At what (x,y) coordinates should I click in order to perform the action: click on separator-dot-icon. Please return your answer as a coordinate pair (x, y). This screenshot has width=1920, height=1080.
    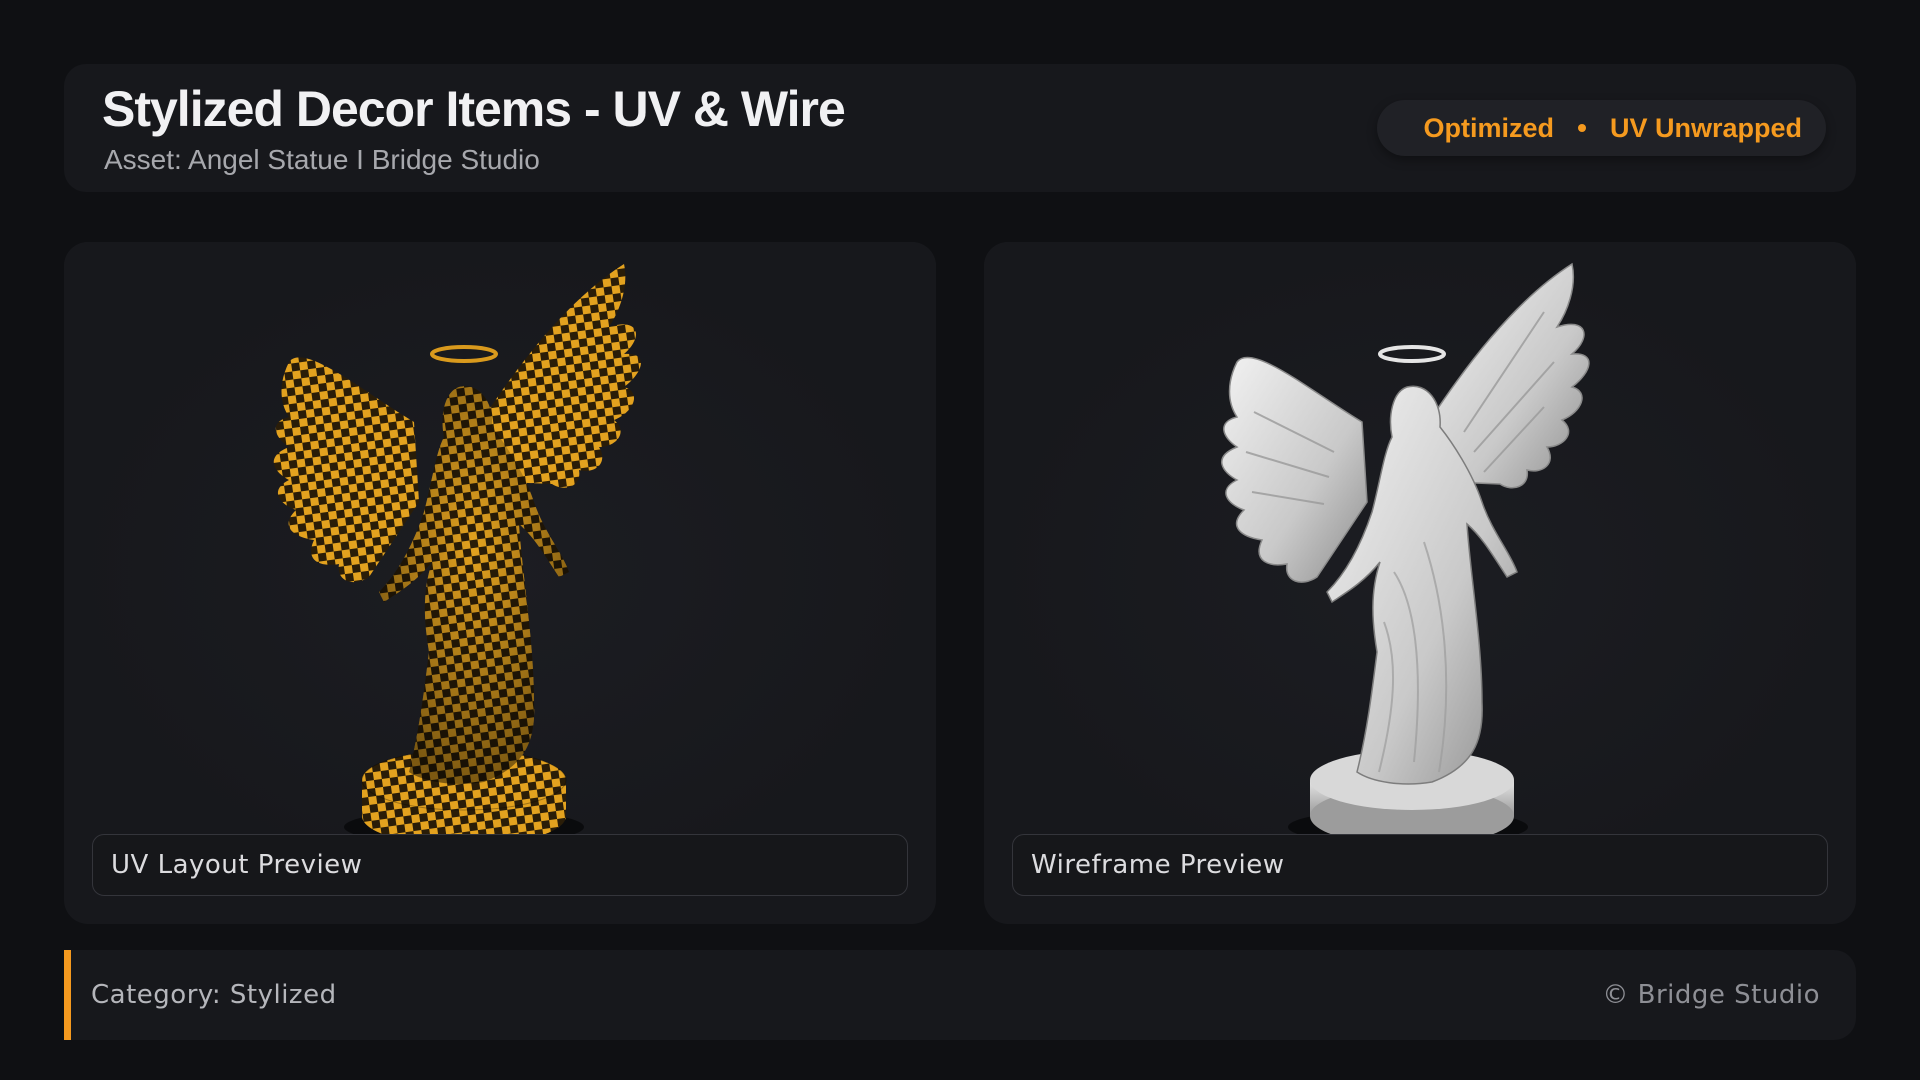
    Looking at the image, I should click on (1581, 128).